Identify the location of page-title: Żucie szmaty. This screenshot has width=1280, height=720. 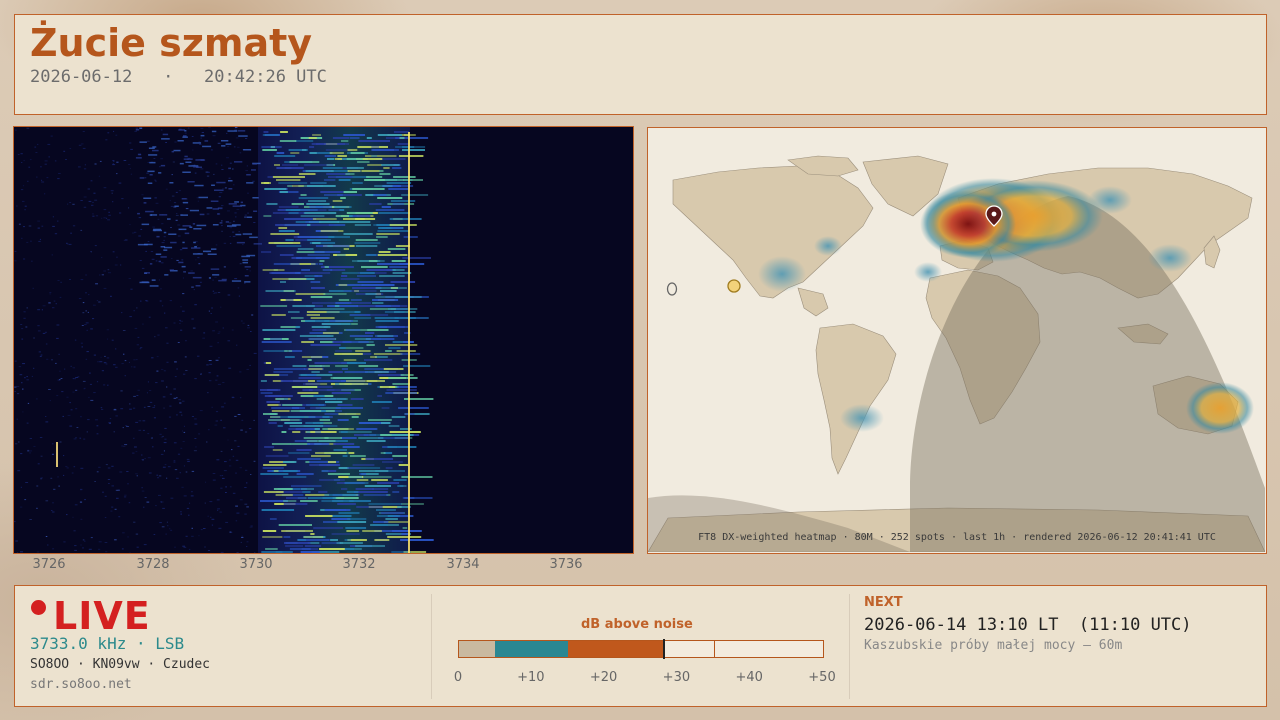
(171, 43).